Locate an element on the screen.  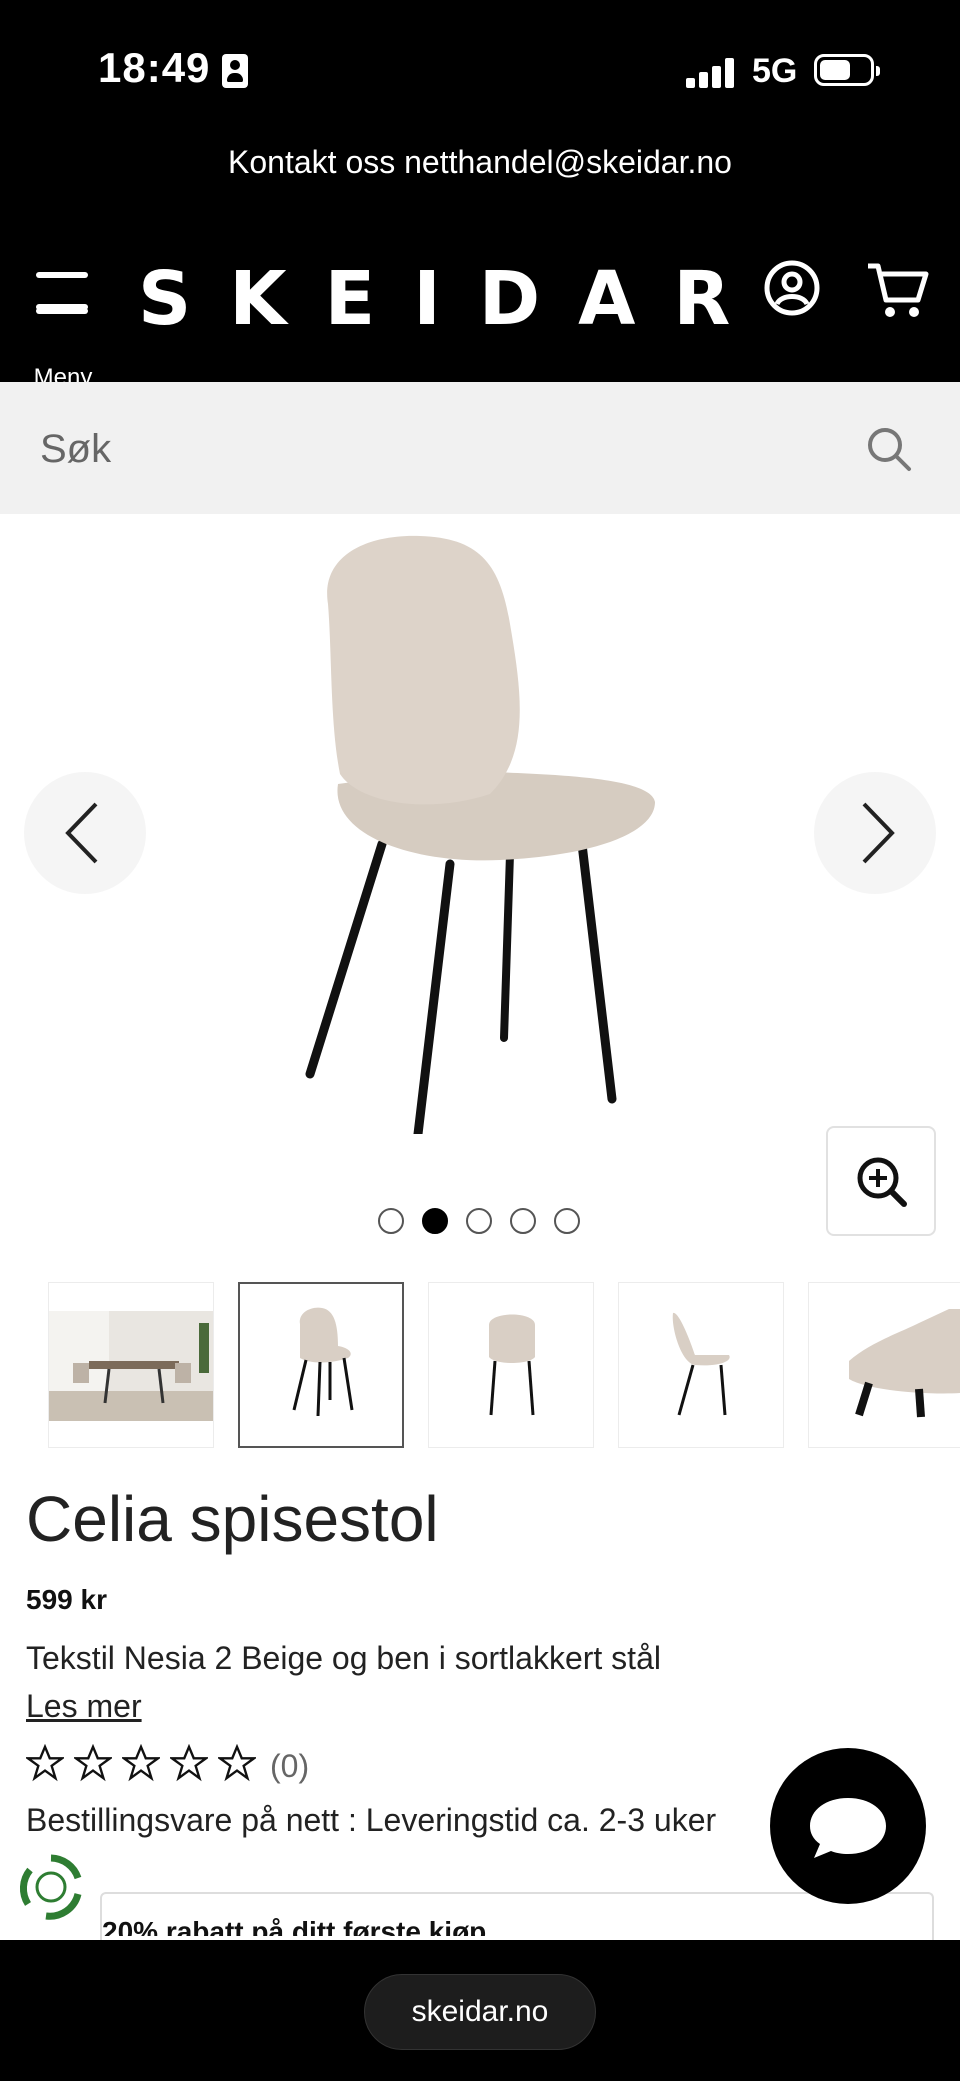
previous-image-button is located at coordinates (85, 833).